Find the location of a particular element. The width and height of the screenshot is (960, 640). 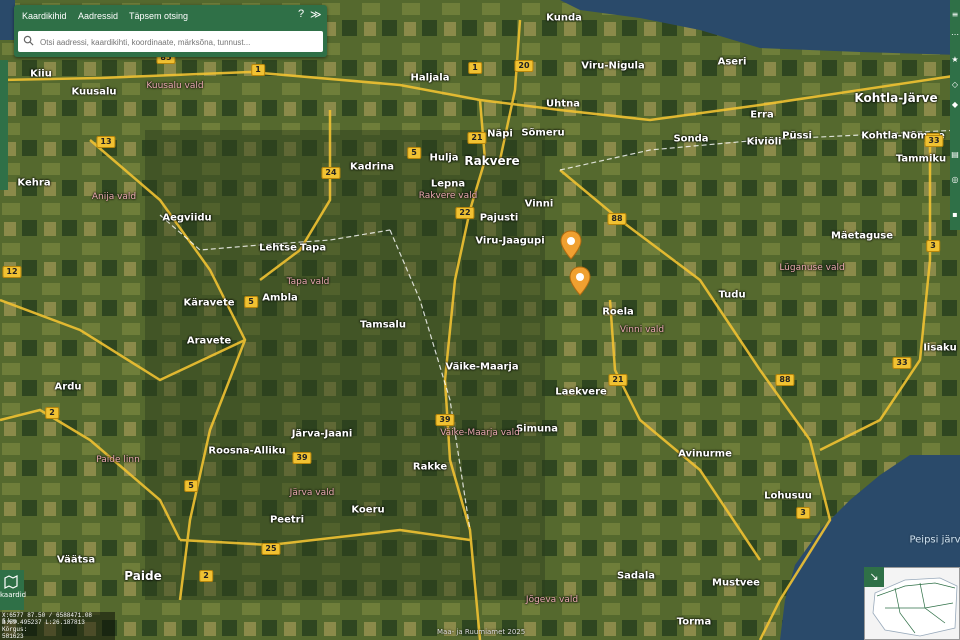

place-label: Viru-Nigula is located at coordinates (613, 66).